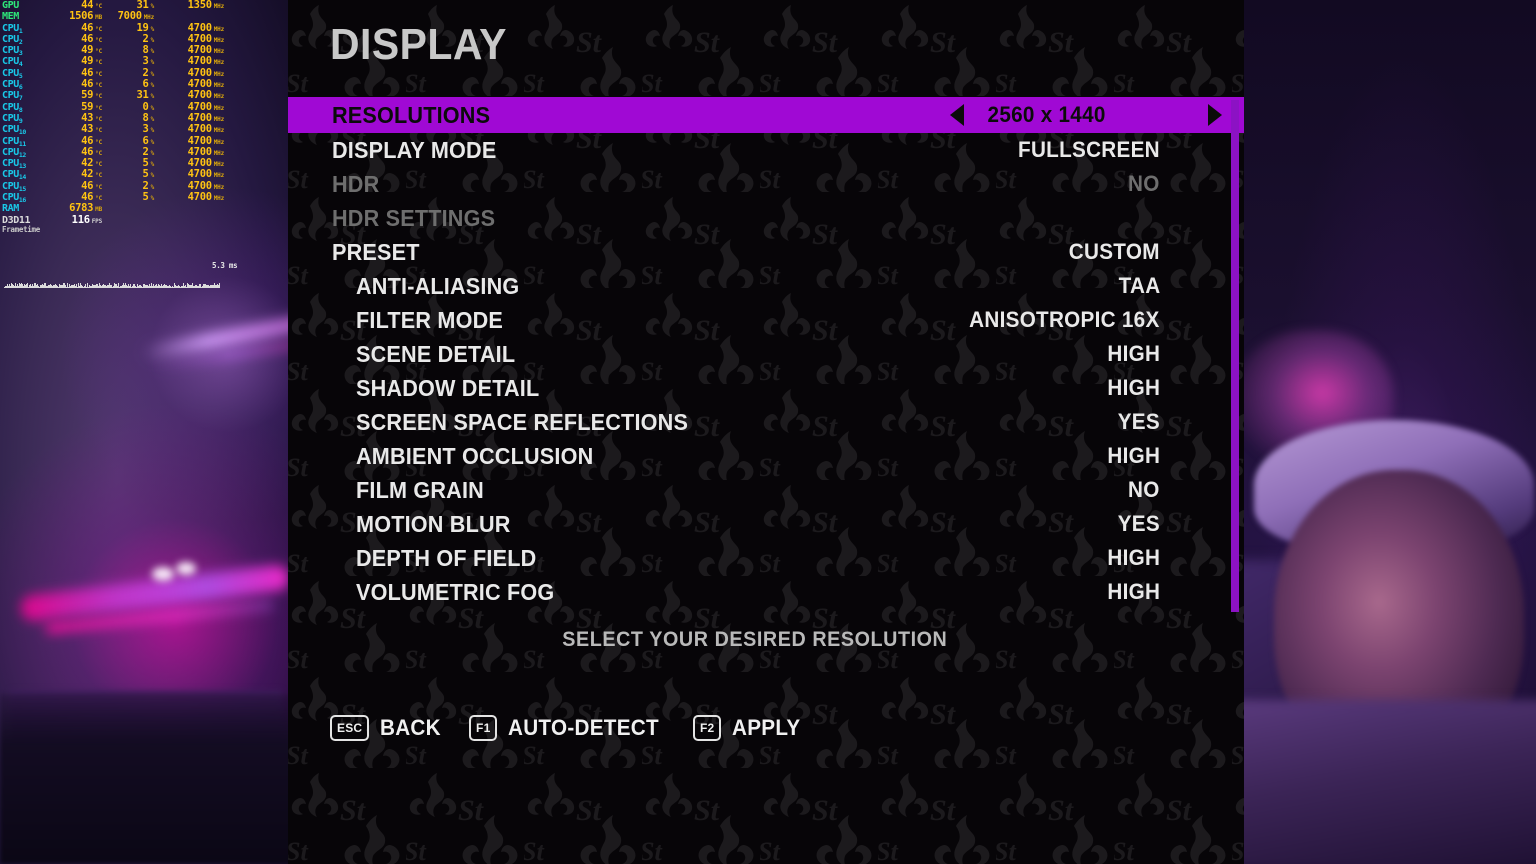 The width and height of the screenshot is (1536, 864). Describe the element at coordinates (766, 252) in the screenshot. I see `setting-row-preset: PRESET CUSTOM` at that location.